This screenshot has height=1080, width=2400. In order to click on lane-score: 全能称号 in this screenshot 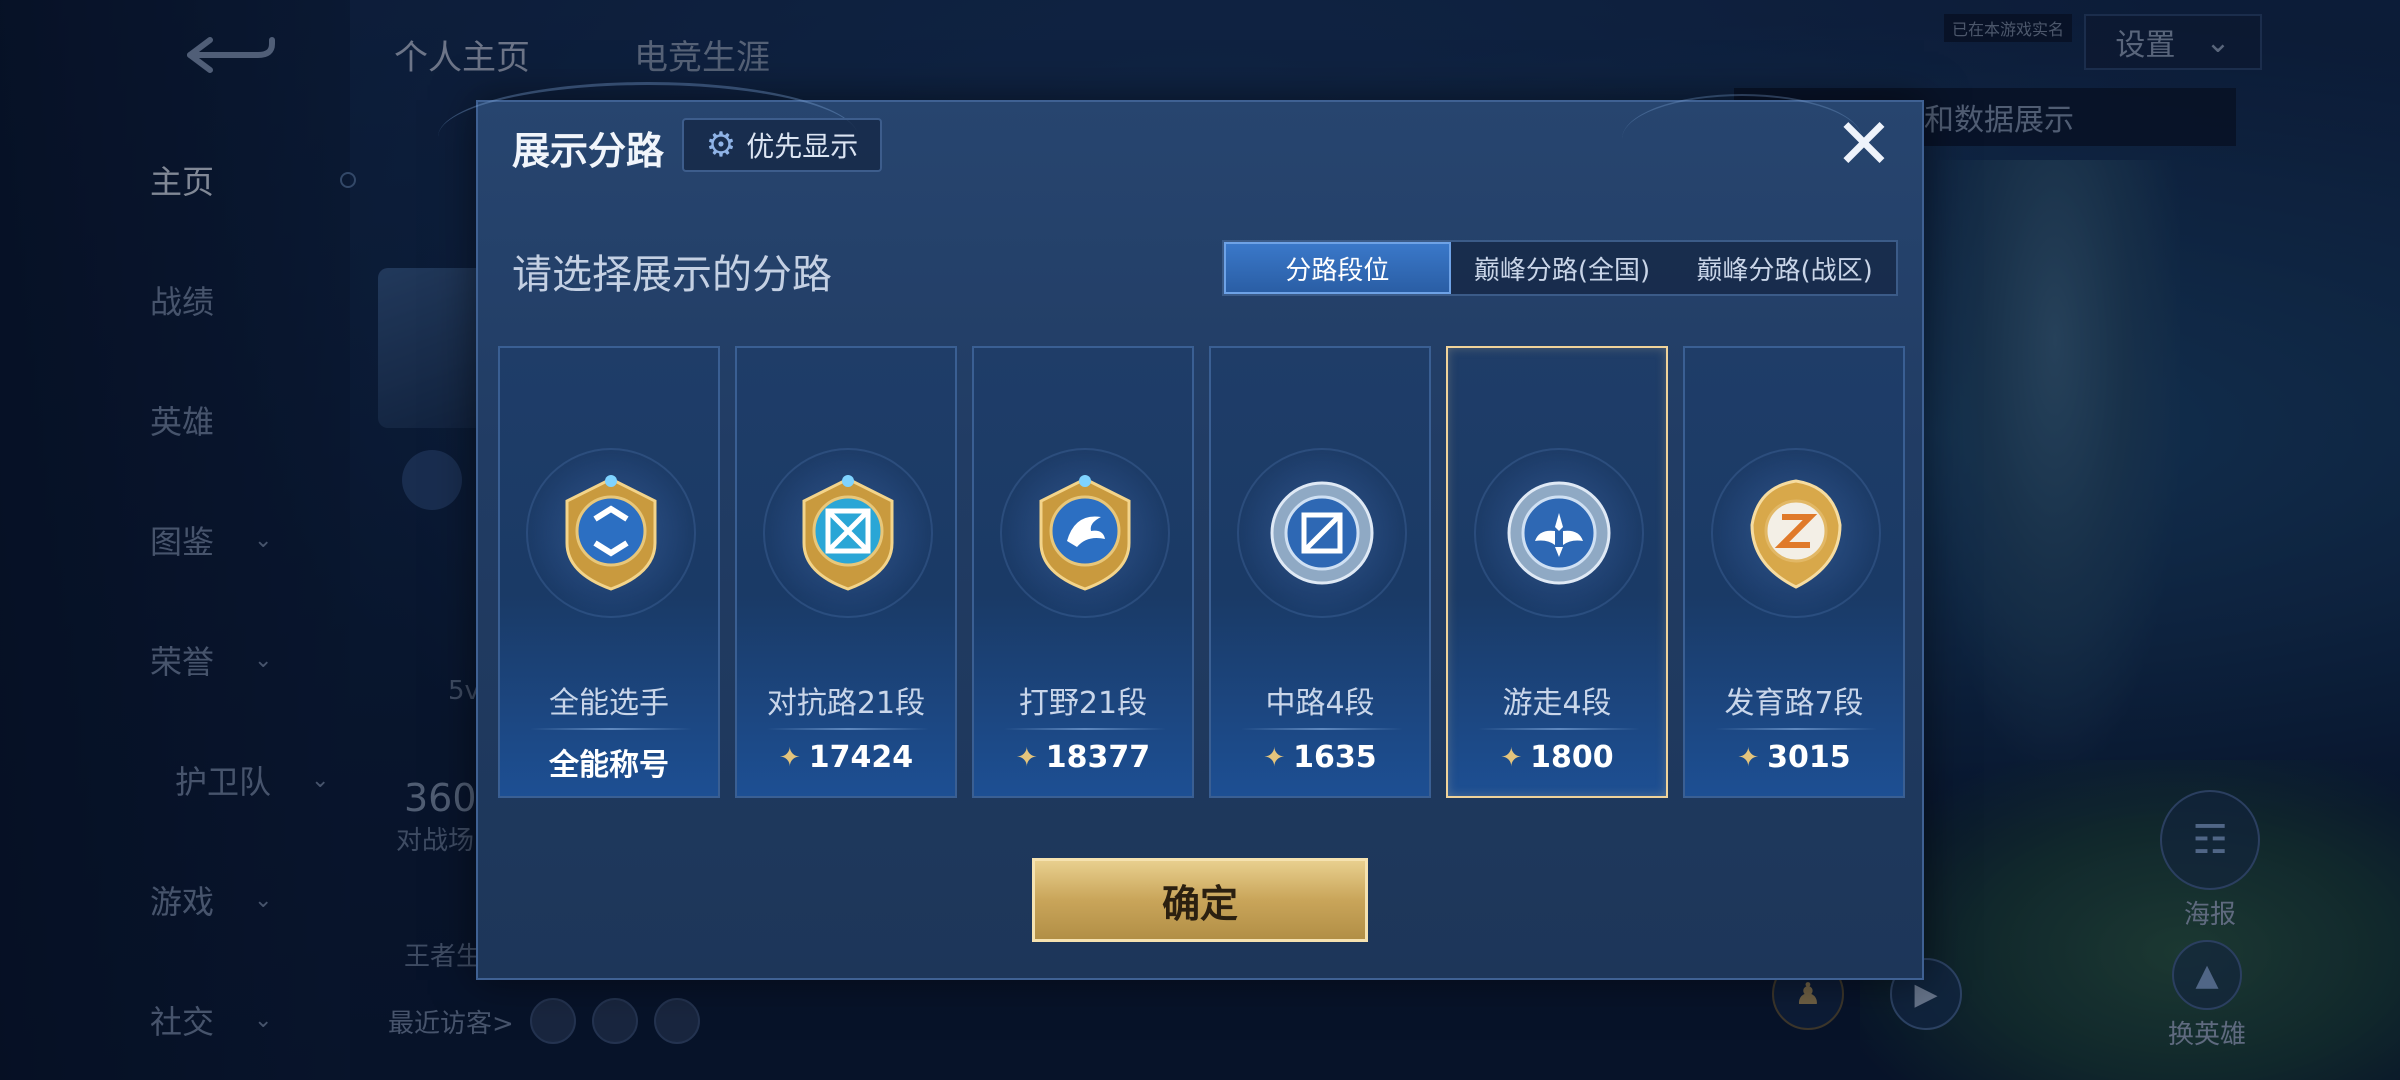, I will do `click(609, 762)`.